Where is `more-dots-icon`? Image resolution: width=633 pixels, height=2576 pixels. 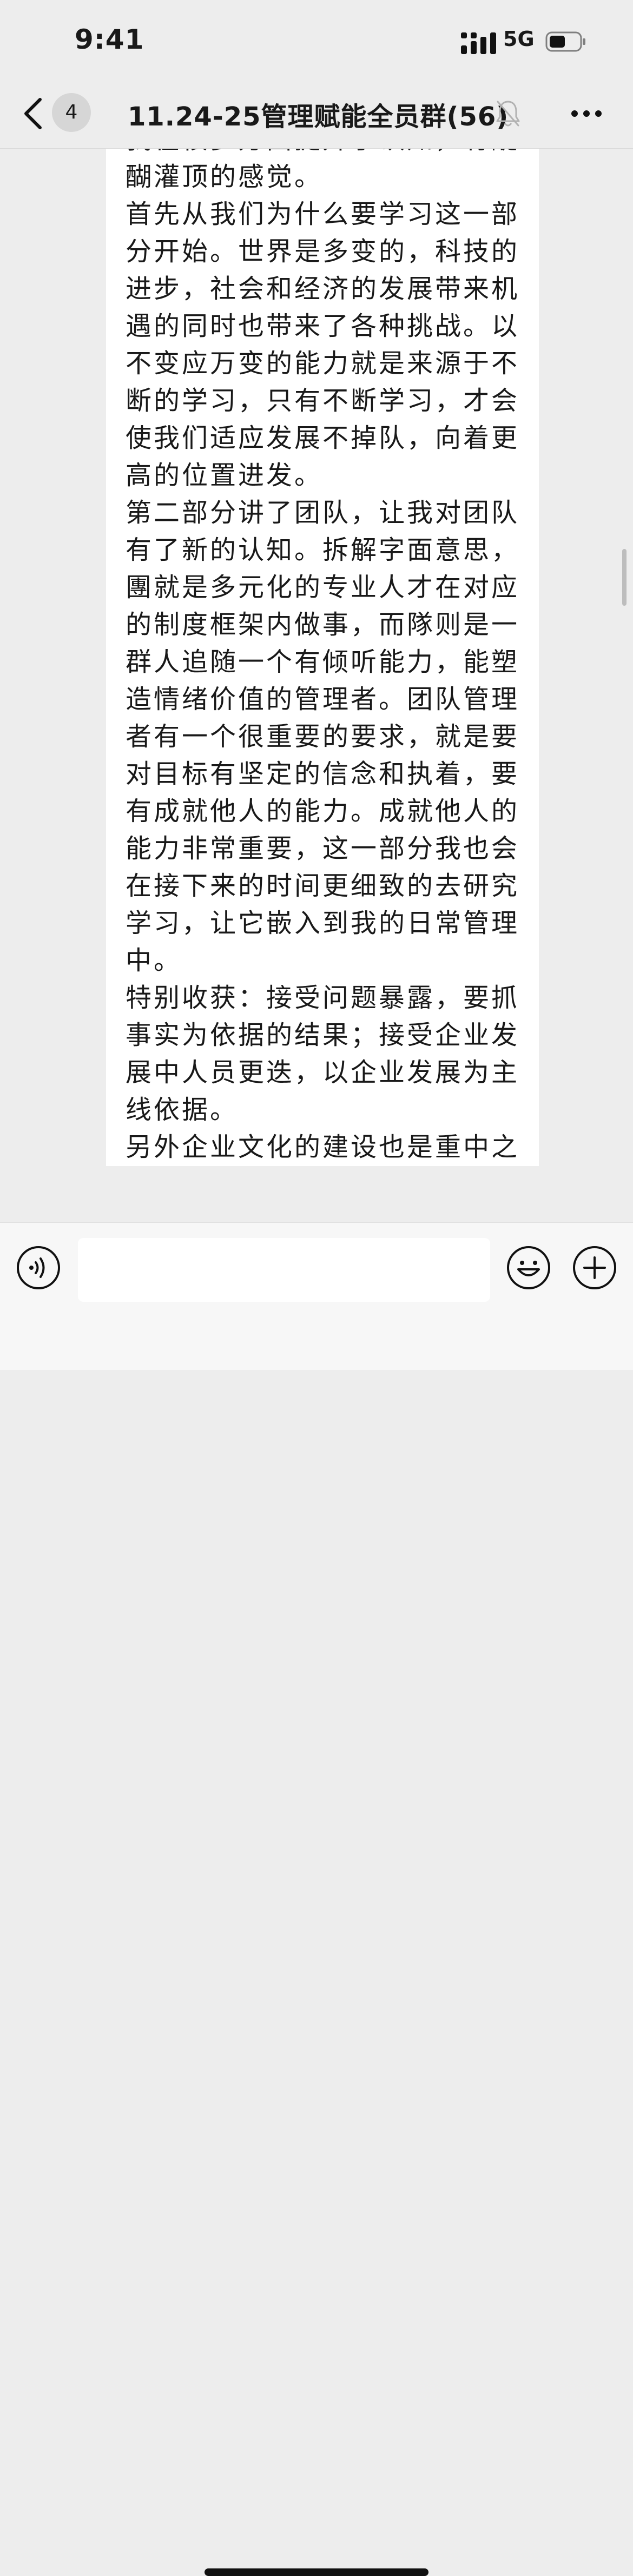
more-dots-icon is located at coordinates (586, 114).